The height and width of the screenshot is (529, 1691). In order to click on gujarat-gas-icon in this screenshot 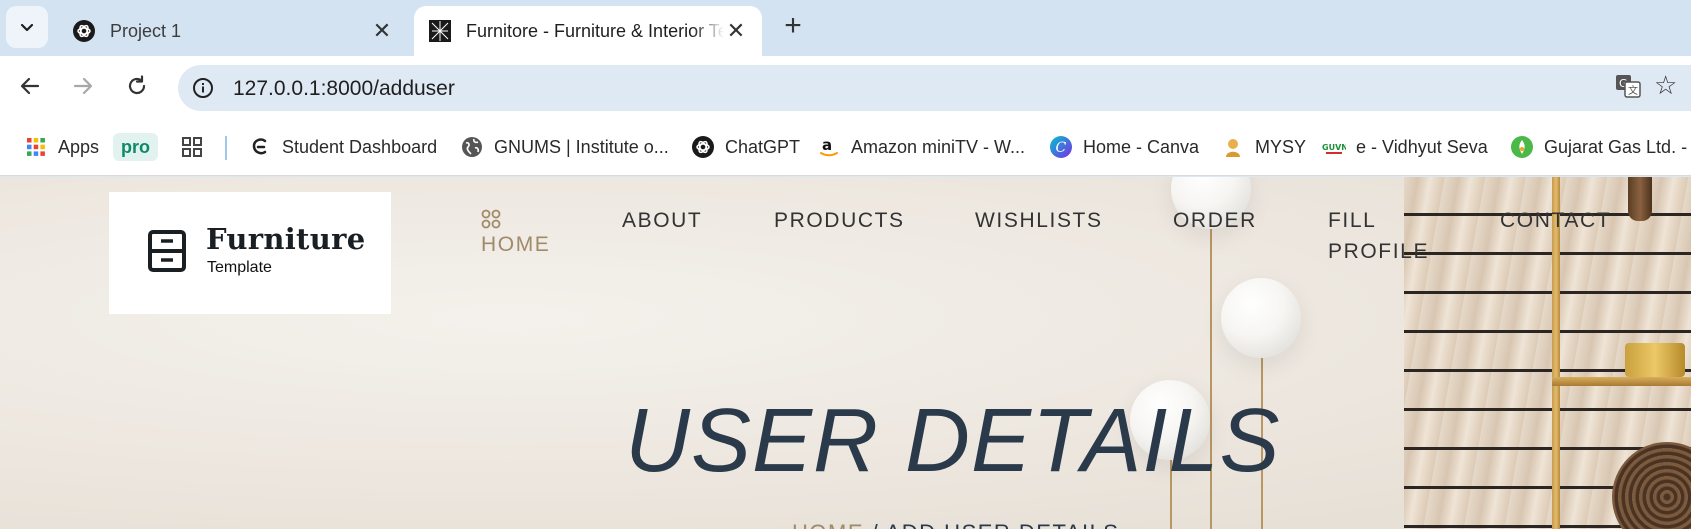, I will do `click(1522, 147)`.